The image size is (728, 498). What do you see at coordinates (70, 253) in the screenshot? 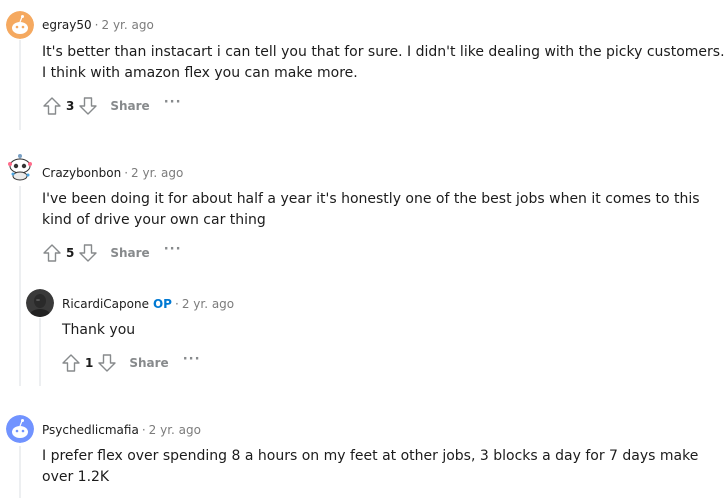
I see `vote-score: 5` at bounding box center [70, 253].